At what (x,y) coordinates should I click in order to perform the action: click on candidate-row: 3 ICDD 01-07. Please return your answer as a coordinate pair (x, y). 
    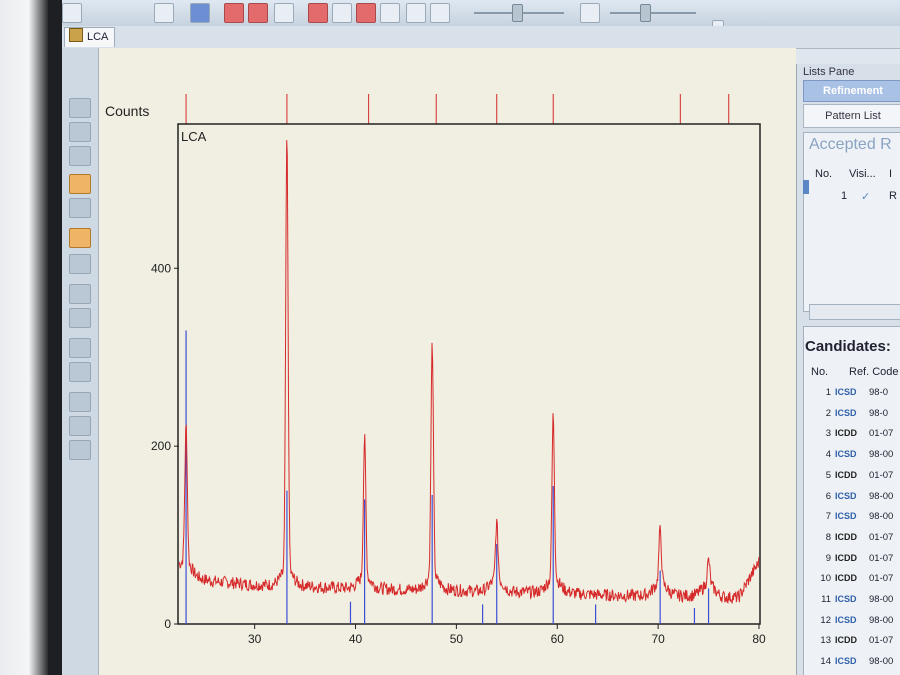
    Looking at the image, I should click on (854, 433).